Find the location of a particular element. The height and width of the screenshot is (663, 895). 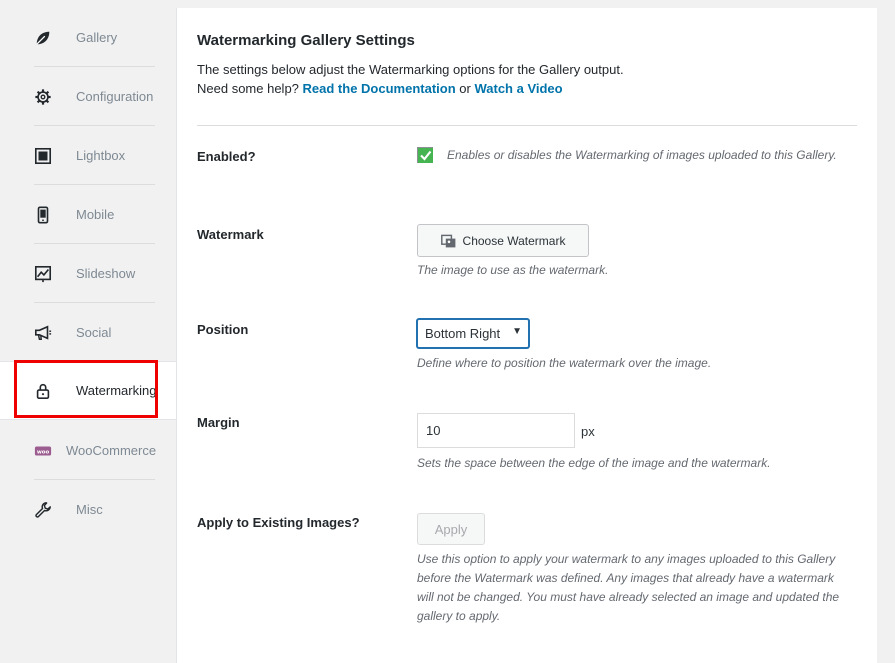

enabled-label: Enabled? is located at coordinates (226, 156).